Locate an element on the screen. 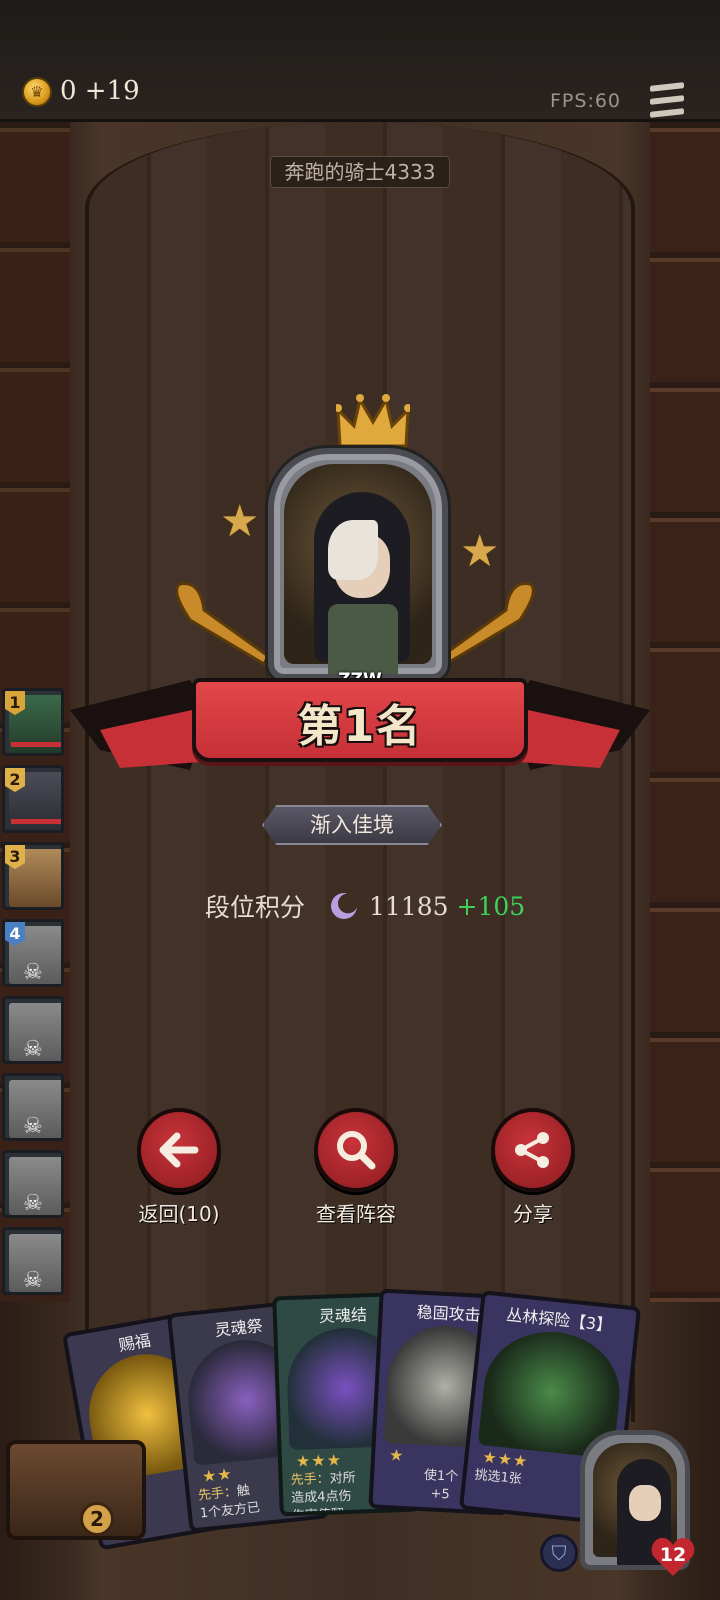 The height and width of the screenshot is (1600, 720). player-name-plate: 奔跑的骑士4333 is located at coordinates (360, 172).